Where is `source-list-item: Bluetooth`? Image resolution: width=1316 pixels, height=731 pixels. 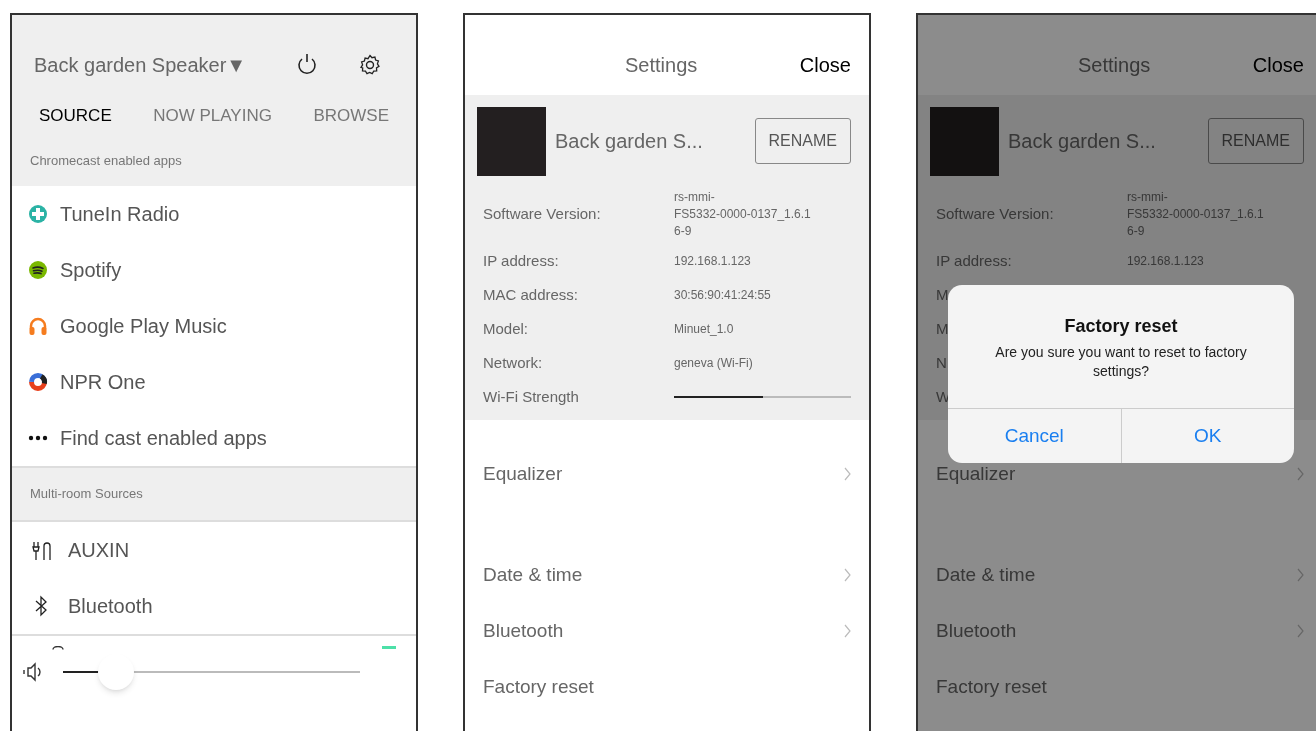 source-list-item: Bluetooth is located at coordinates (214, 606).